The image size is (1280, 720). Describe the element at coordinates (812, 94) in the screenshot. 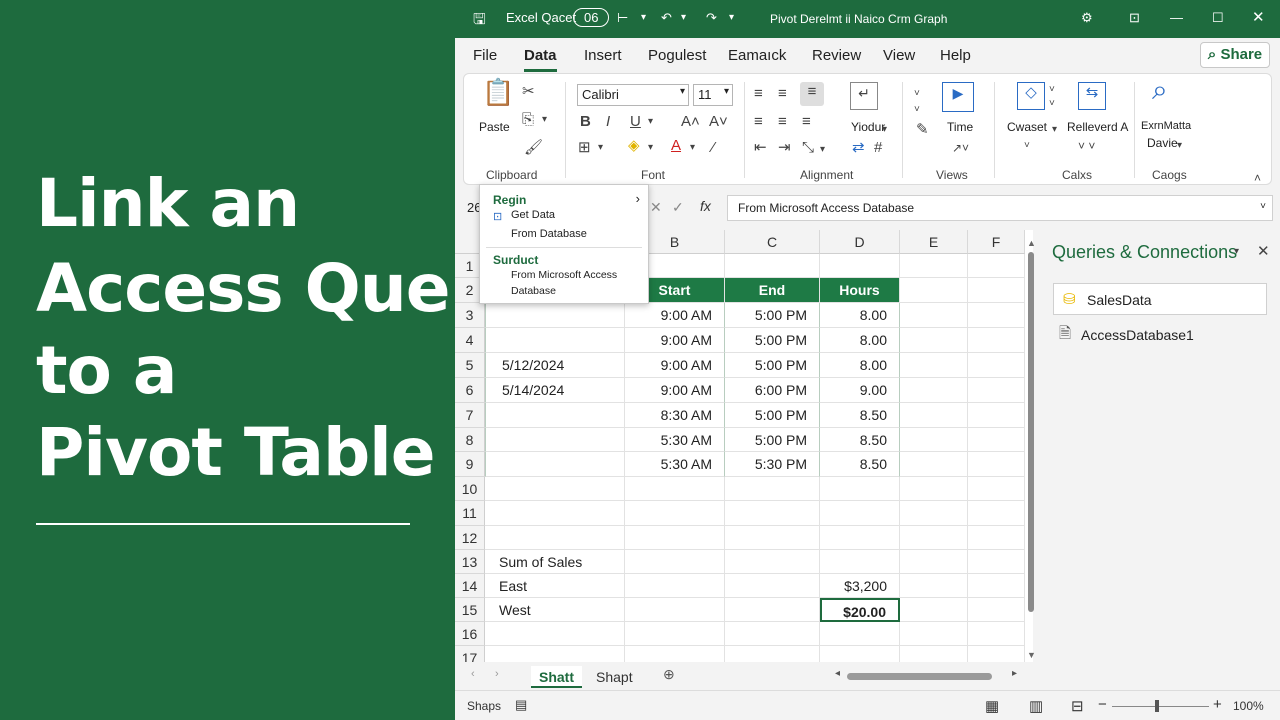

I see `align-bottom-icon: ≡` at that location.